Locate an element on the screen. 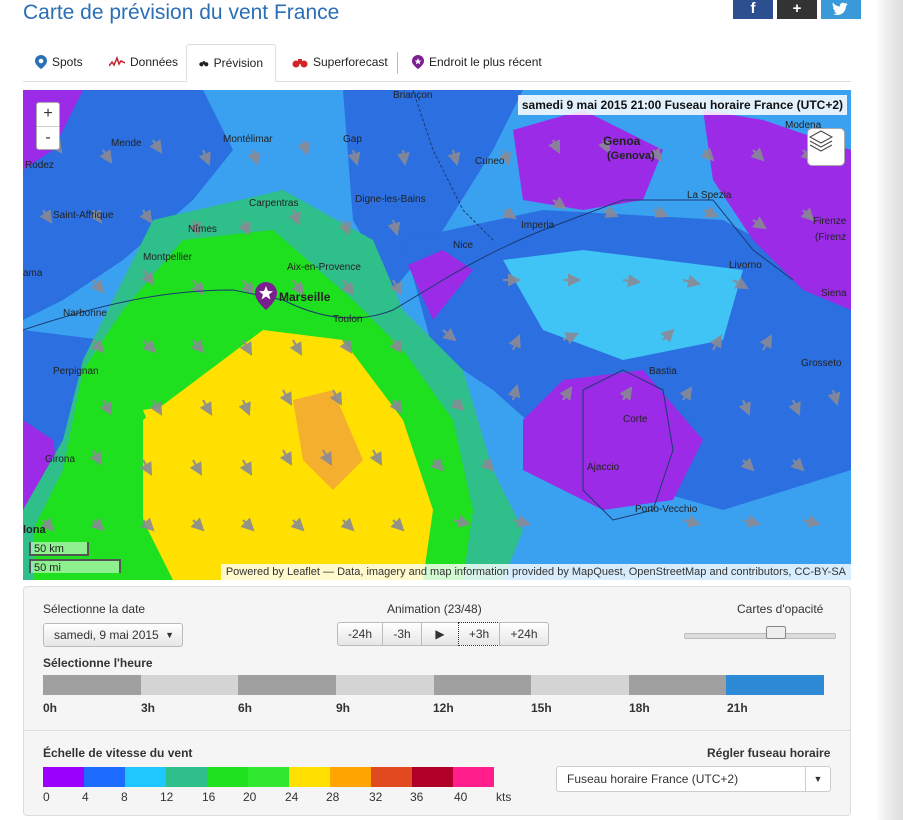 This screenshot has width=903, height=820. zoom-out-button: - is located at coordinates (48, 138).